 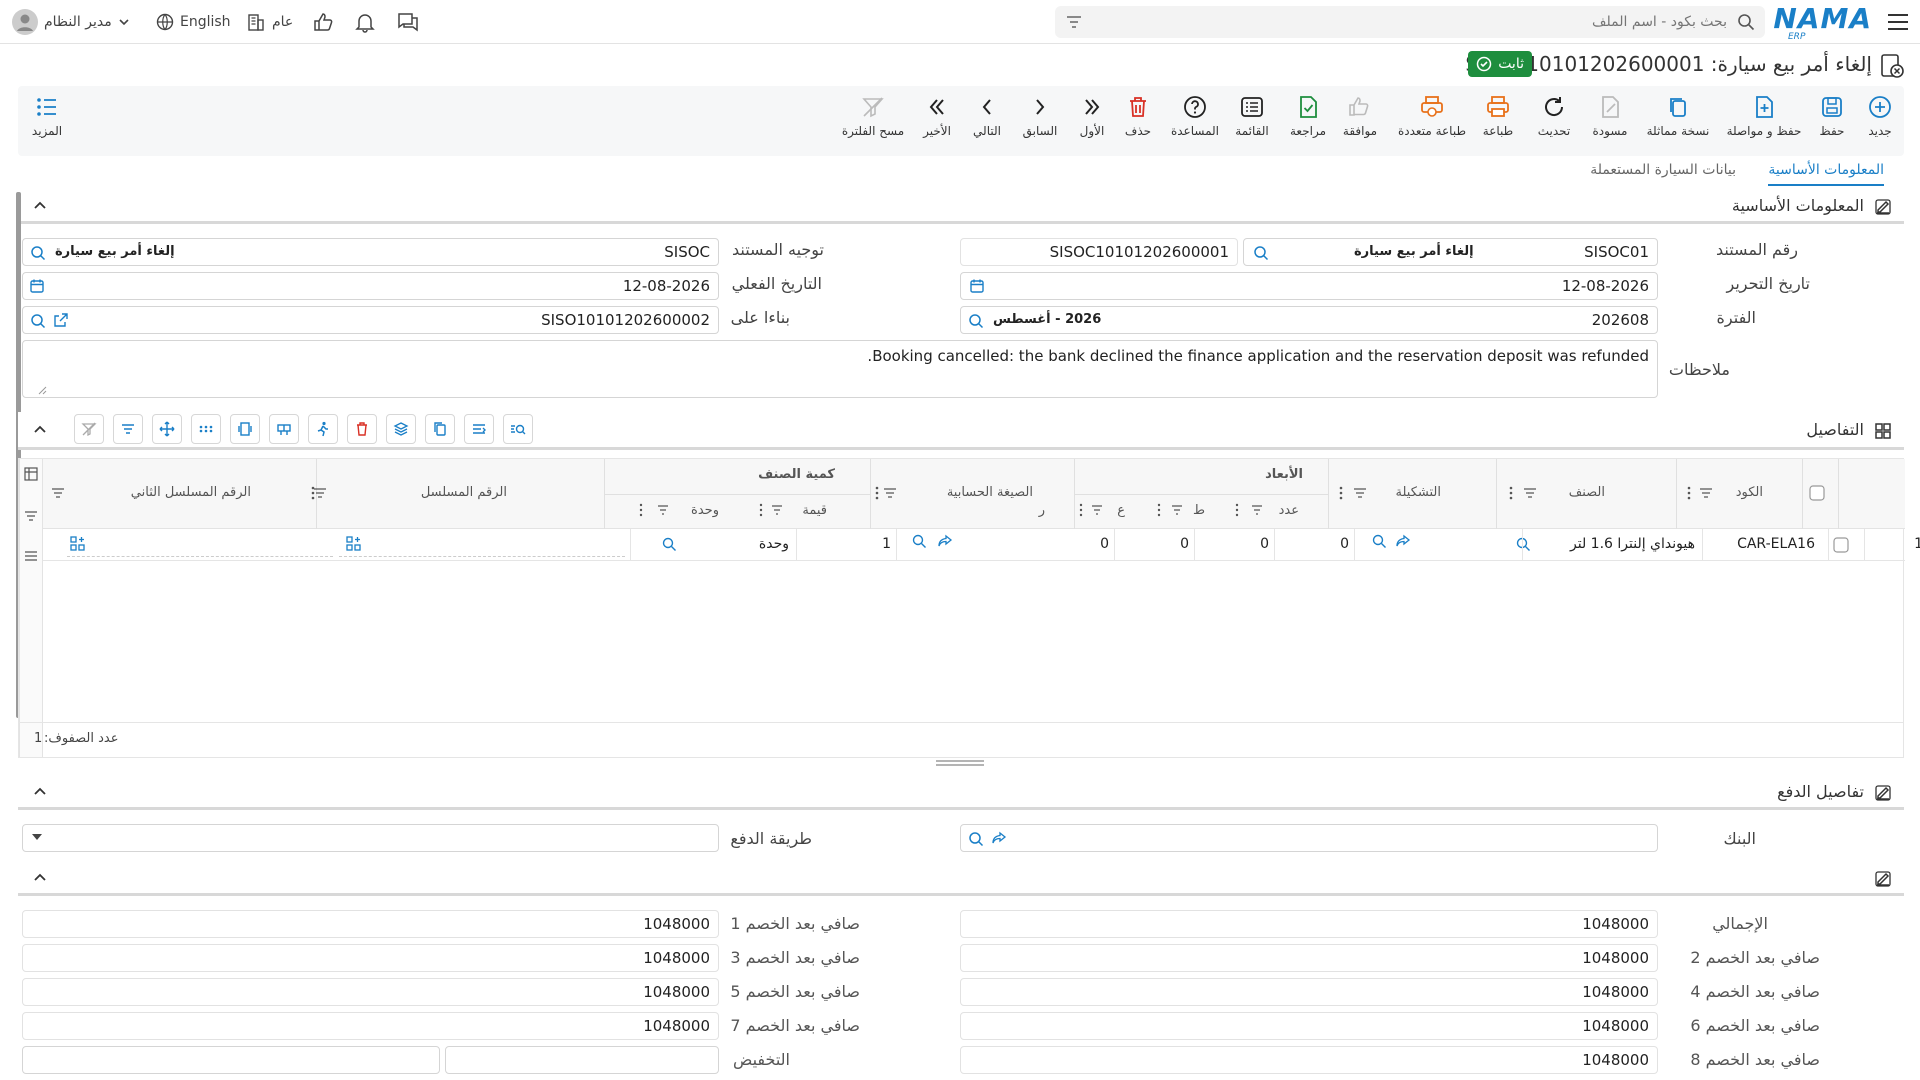 I want to click on grid-copy-button, so click(x=440, y=429).